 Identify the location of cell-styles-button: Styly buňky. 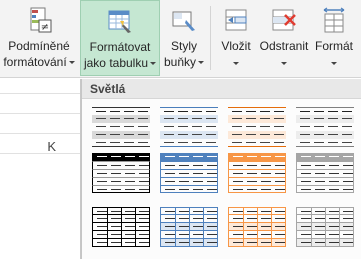
(184, 38).